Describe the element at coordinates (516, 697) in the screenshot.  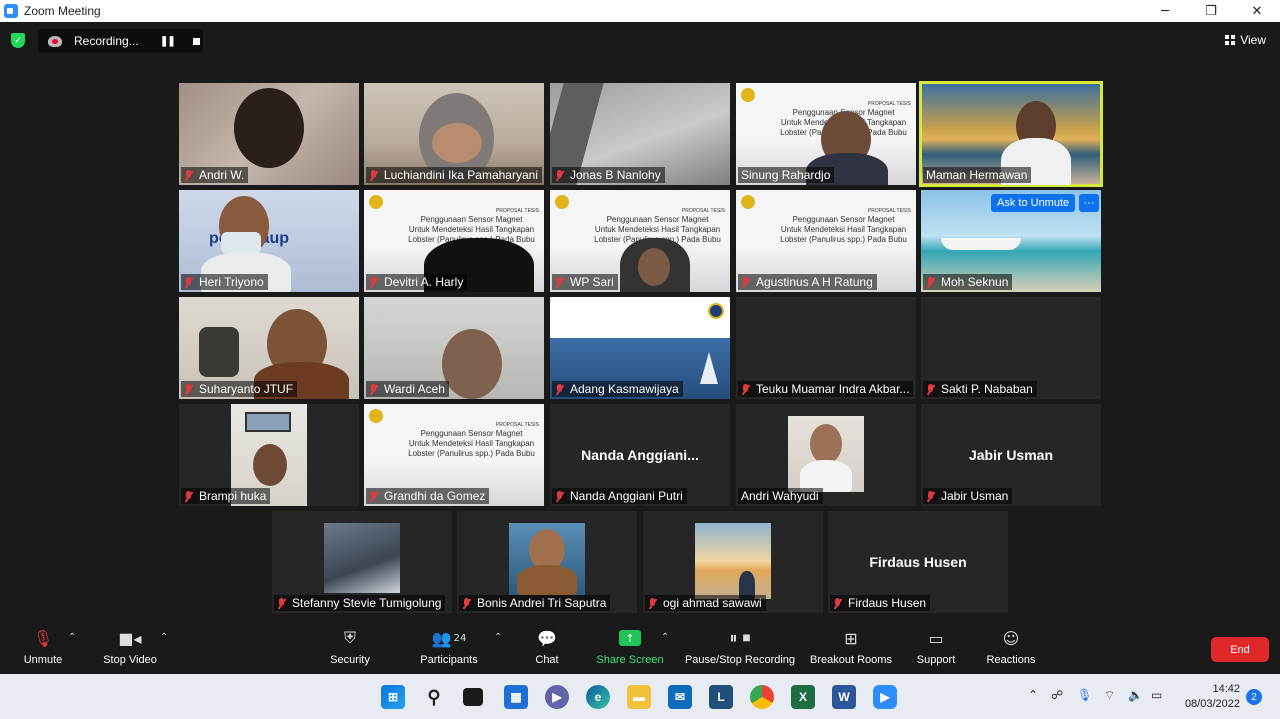
I see `widgets-icon: ▦` at that location.